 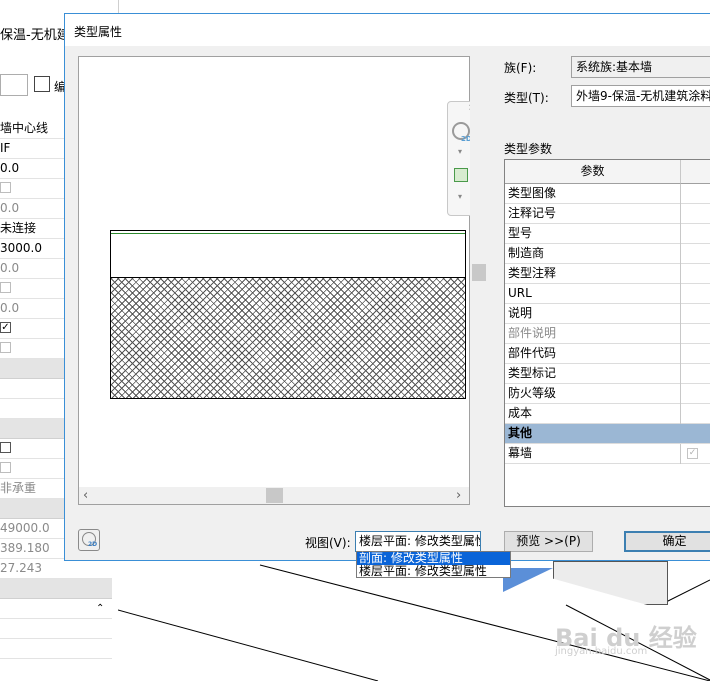 What do you see at coordinates (593, 254) in the screenshot?
I see `parameter-name: 制造商` at bounding box center [593, 254].